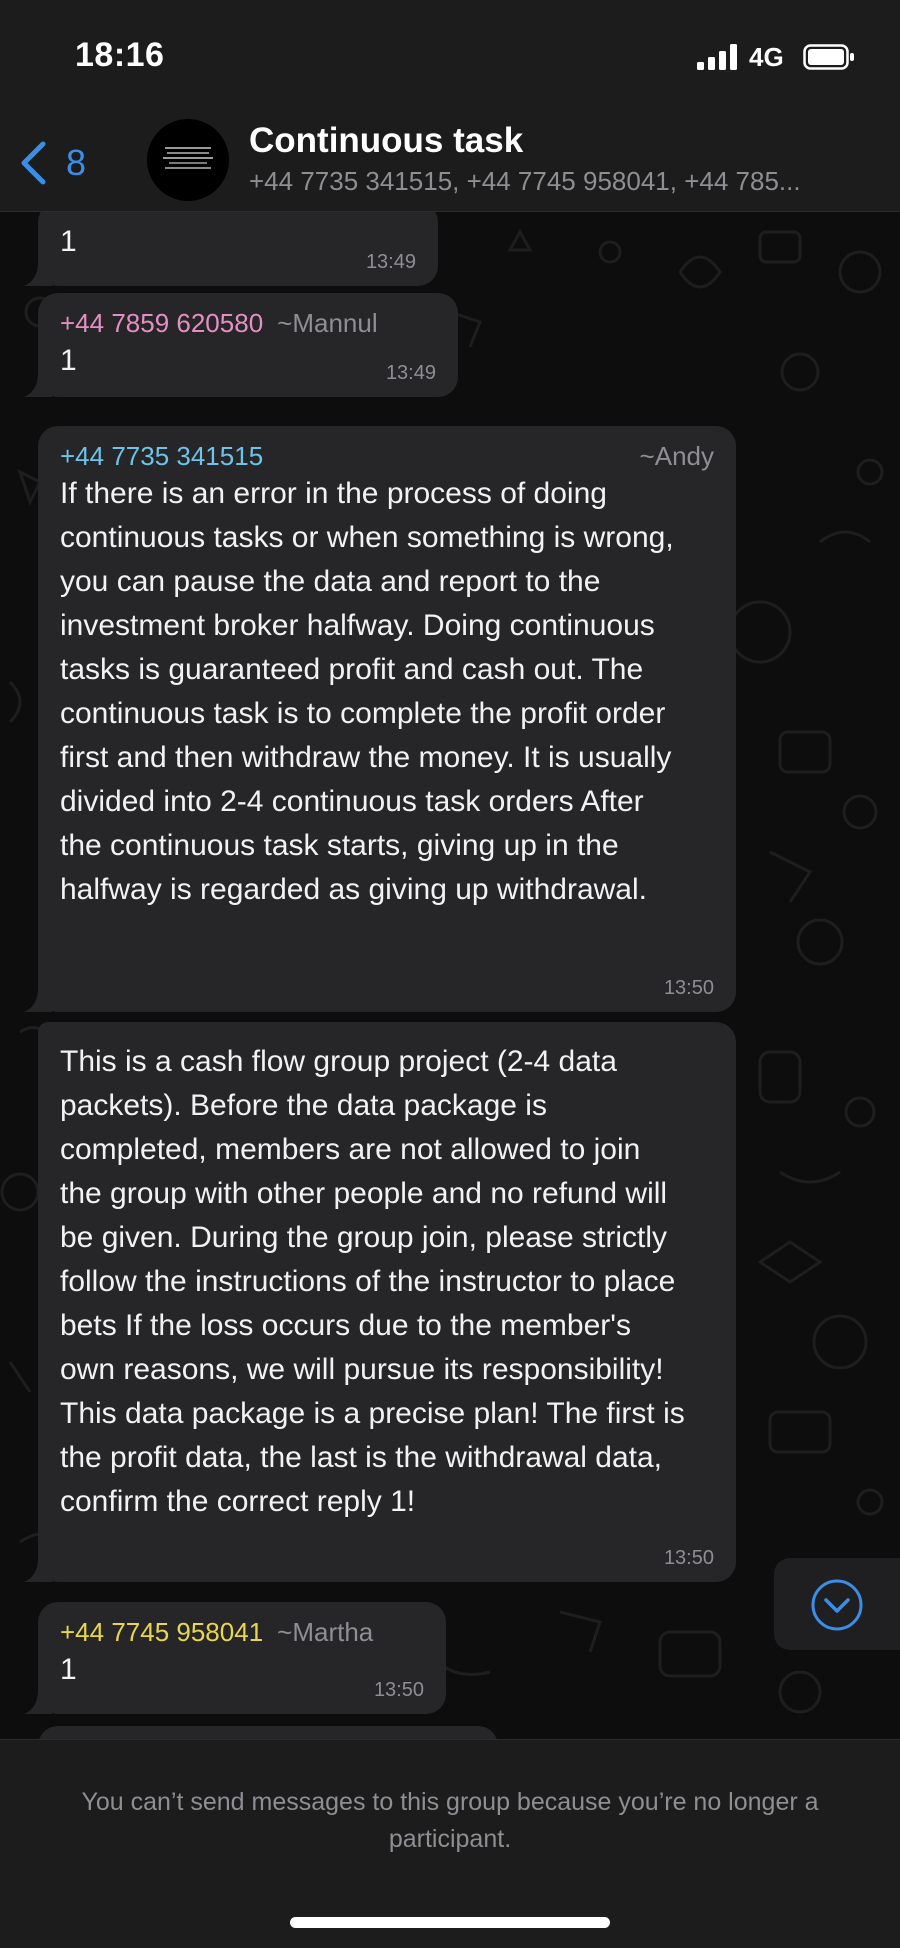  Describe the element at coordinates (828, 57) in the screenshot. I see `battery-icon` at that location.